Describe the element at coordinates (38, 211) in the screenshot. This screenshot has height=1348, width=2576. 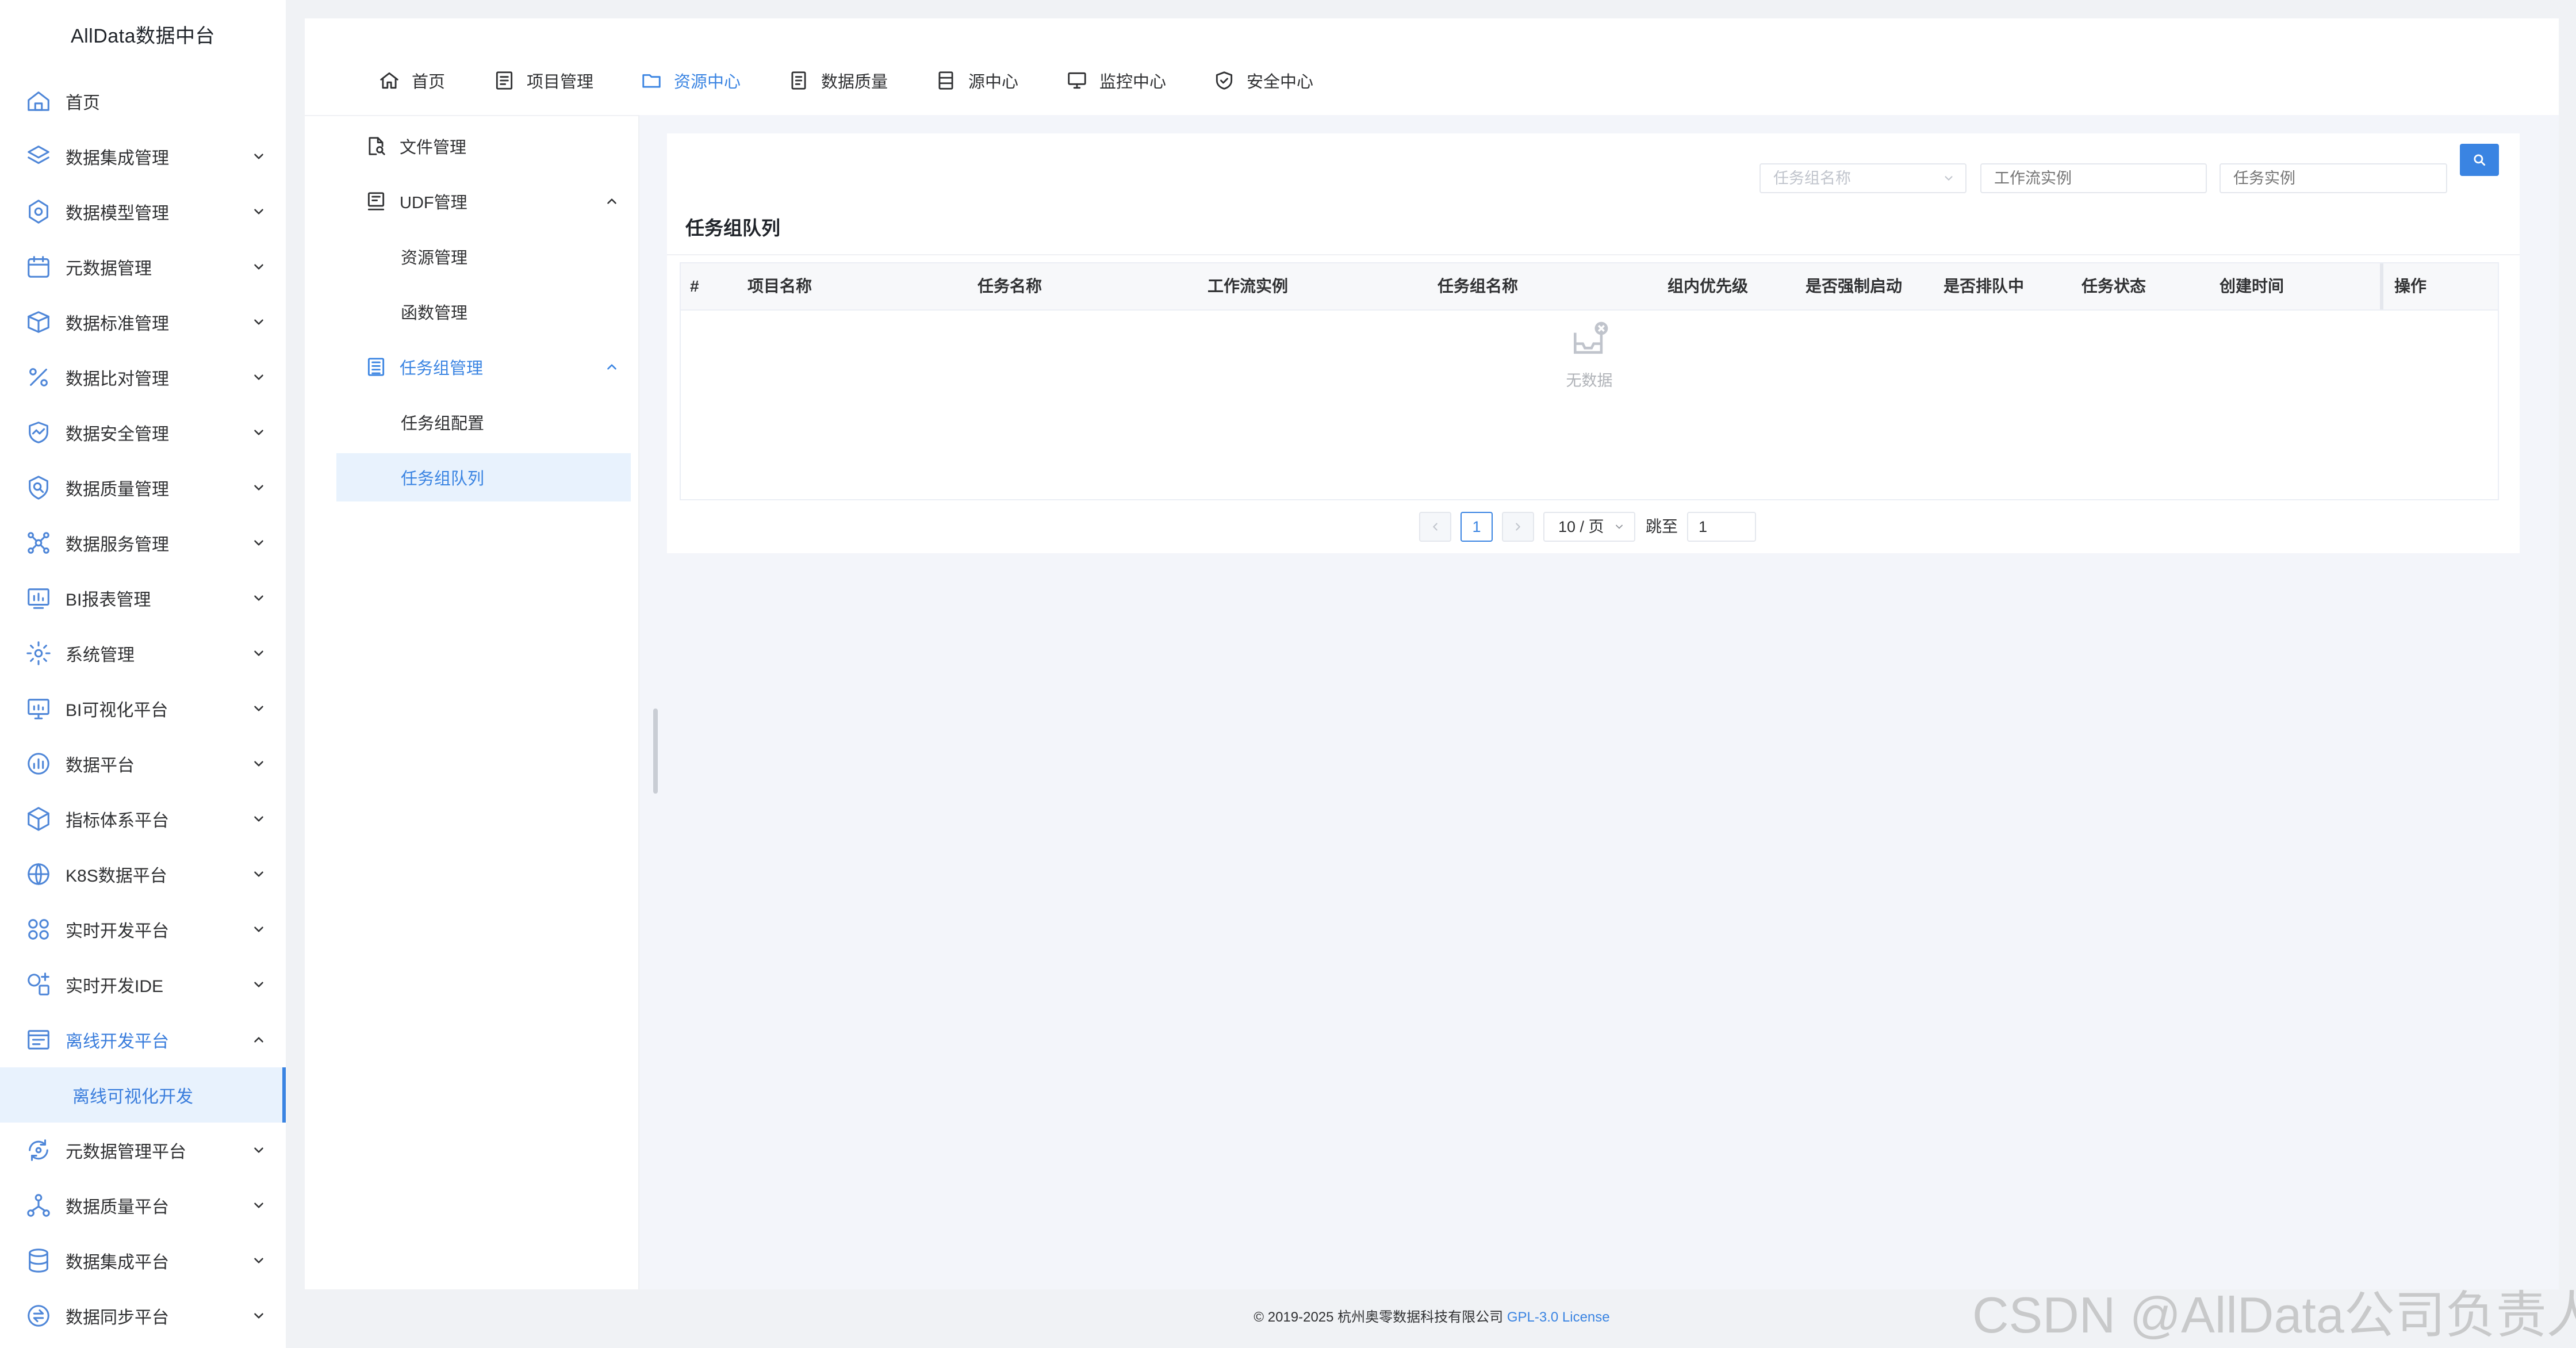
I see `model-icon` at that location.